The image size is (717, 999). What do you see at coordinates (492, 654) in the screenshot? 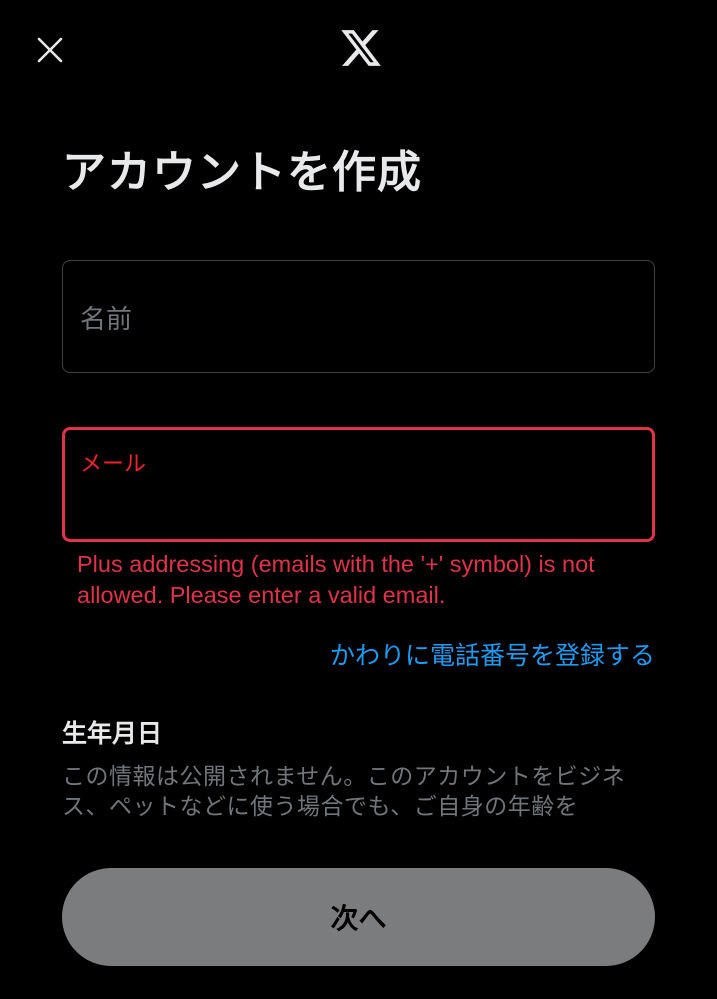
I see `use-phone-link: かわりに電話番号を登録する` at bounding box center [492, 654].